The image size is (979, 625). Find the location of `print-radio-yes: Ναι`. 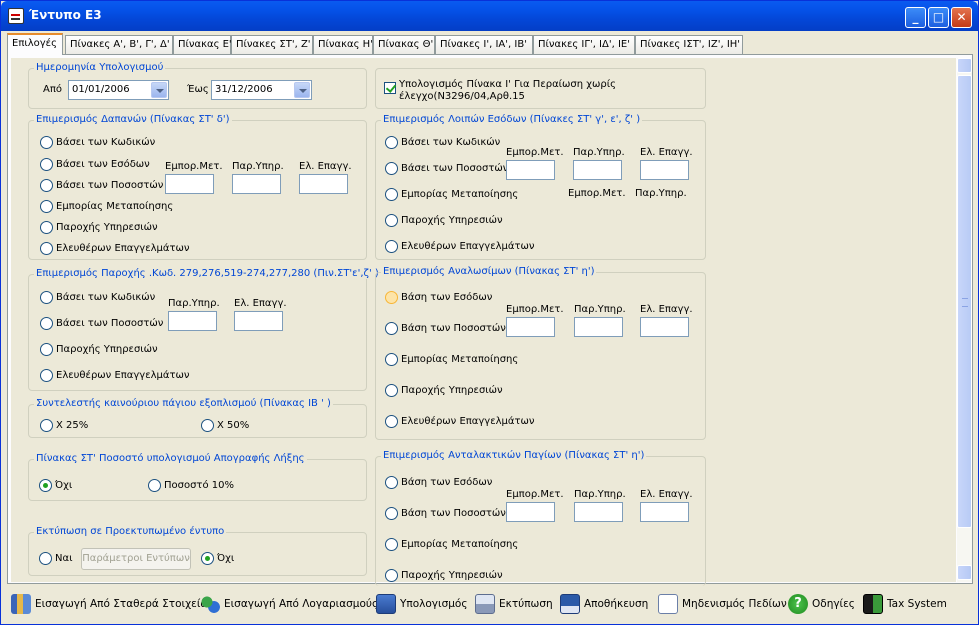

print-radio-yes: Ναι is located at coordinates (55, 559).